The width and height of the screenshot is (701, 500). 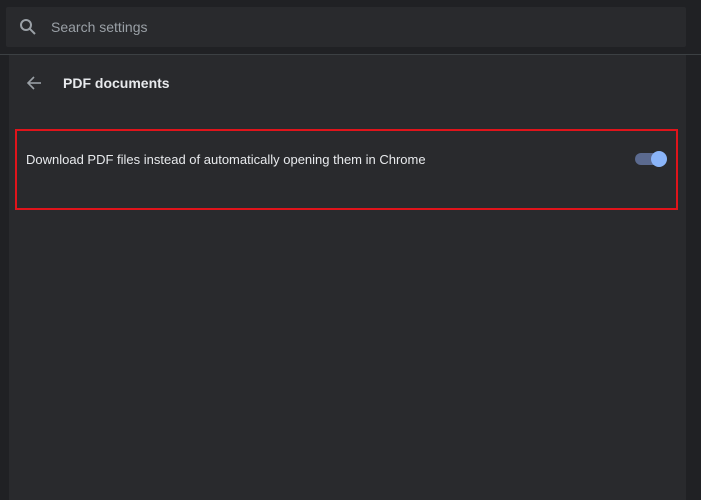 I want to click on search-icon, so click(x=28, y=27).